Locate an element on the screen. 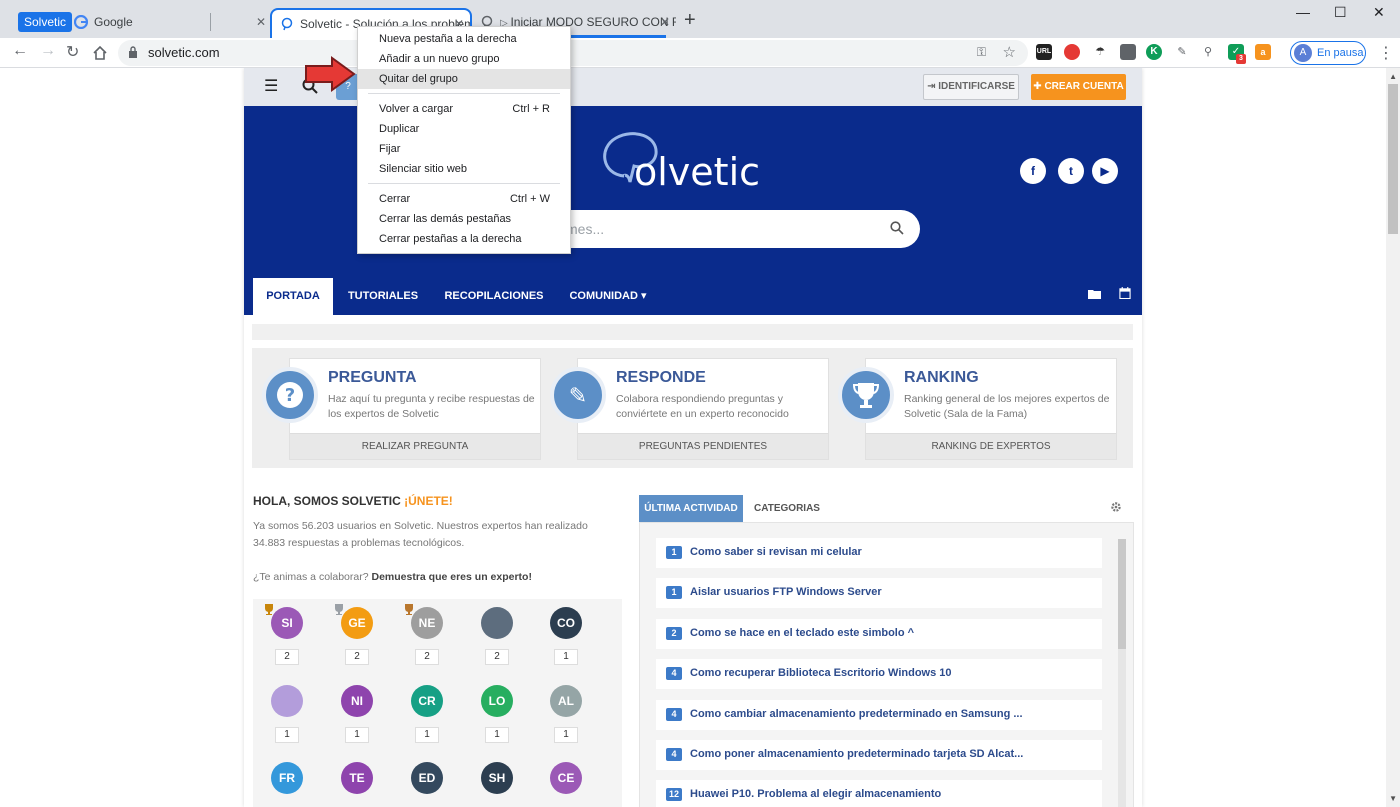 The image size is (1400, 807). new-tab-button: + is located at coordinates (690, 20).